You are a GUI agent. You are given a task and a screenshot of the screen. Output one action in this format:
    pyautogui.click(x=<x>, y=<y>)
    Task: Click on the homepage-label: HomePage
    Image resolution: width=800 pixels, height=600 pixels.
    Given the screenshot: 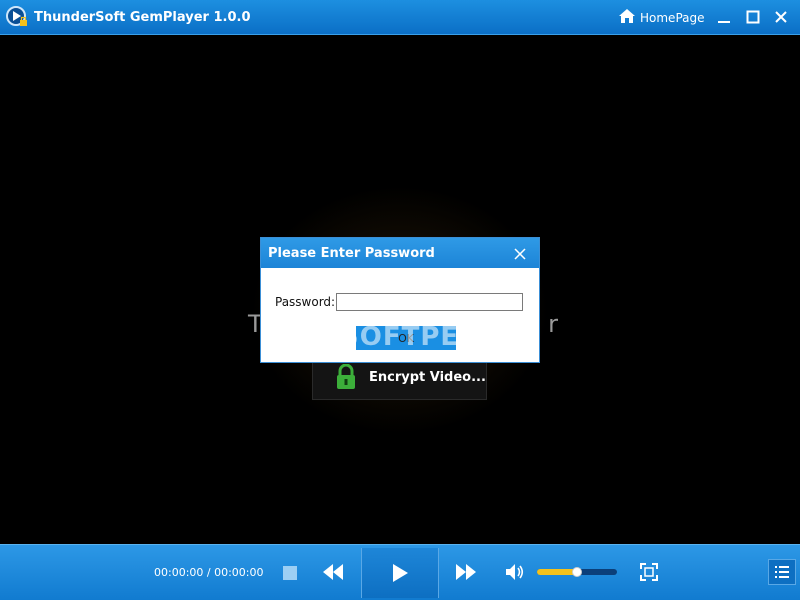 What is the action you would take?
    pyautogui.click(x=672, y=18)
    